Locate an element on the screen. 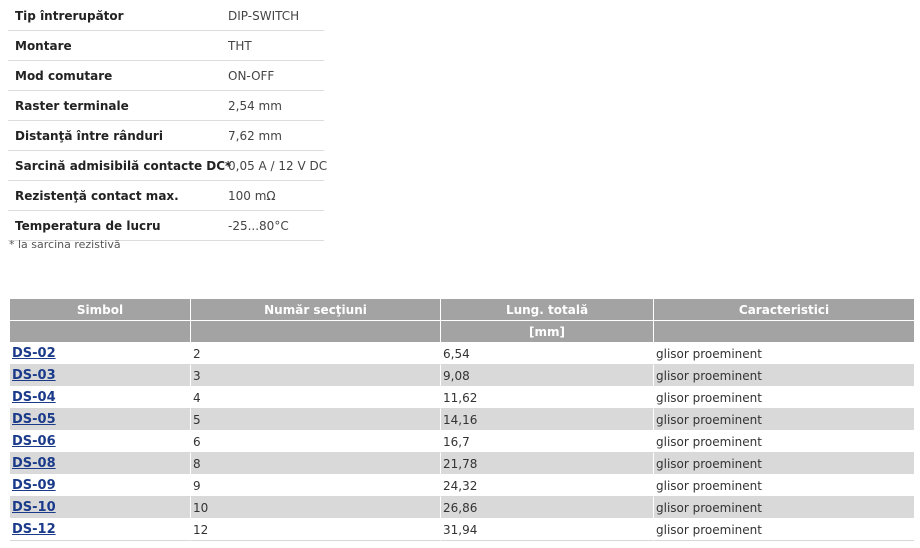 The height and width of the screenshot is (548, 920). cell-sections: 12 is located at coordinates (316, 530).